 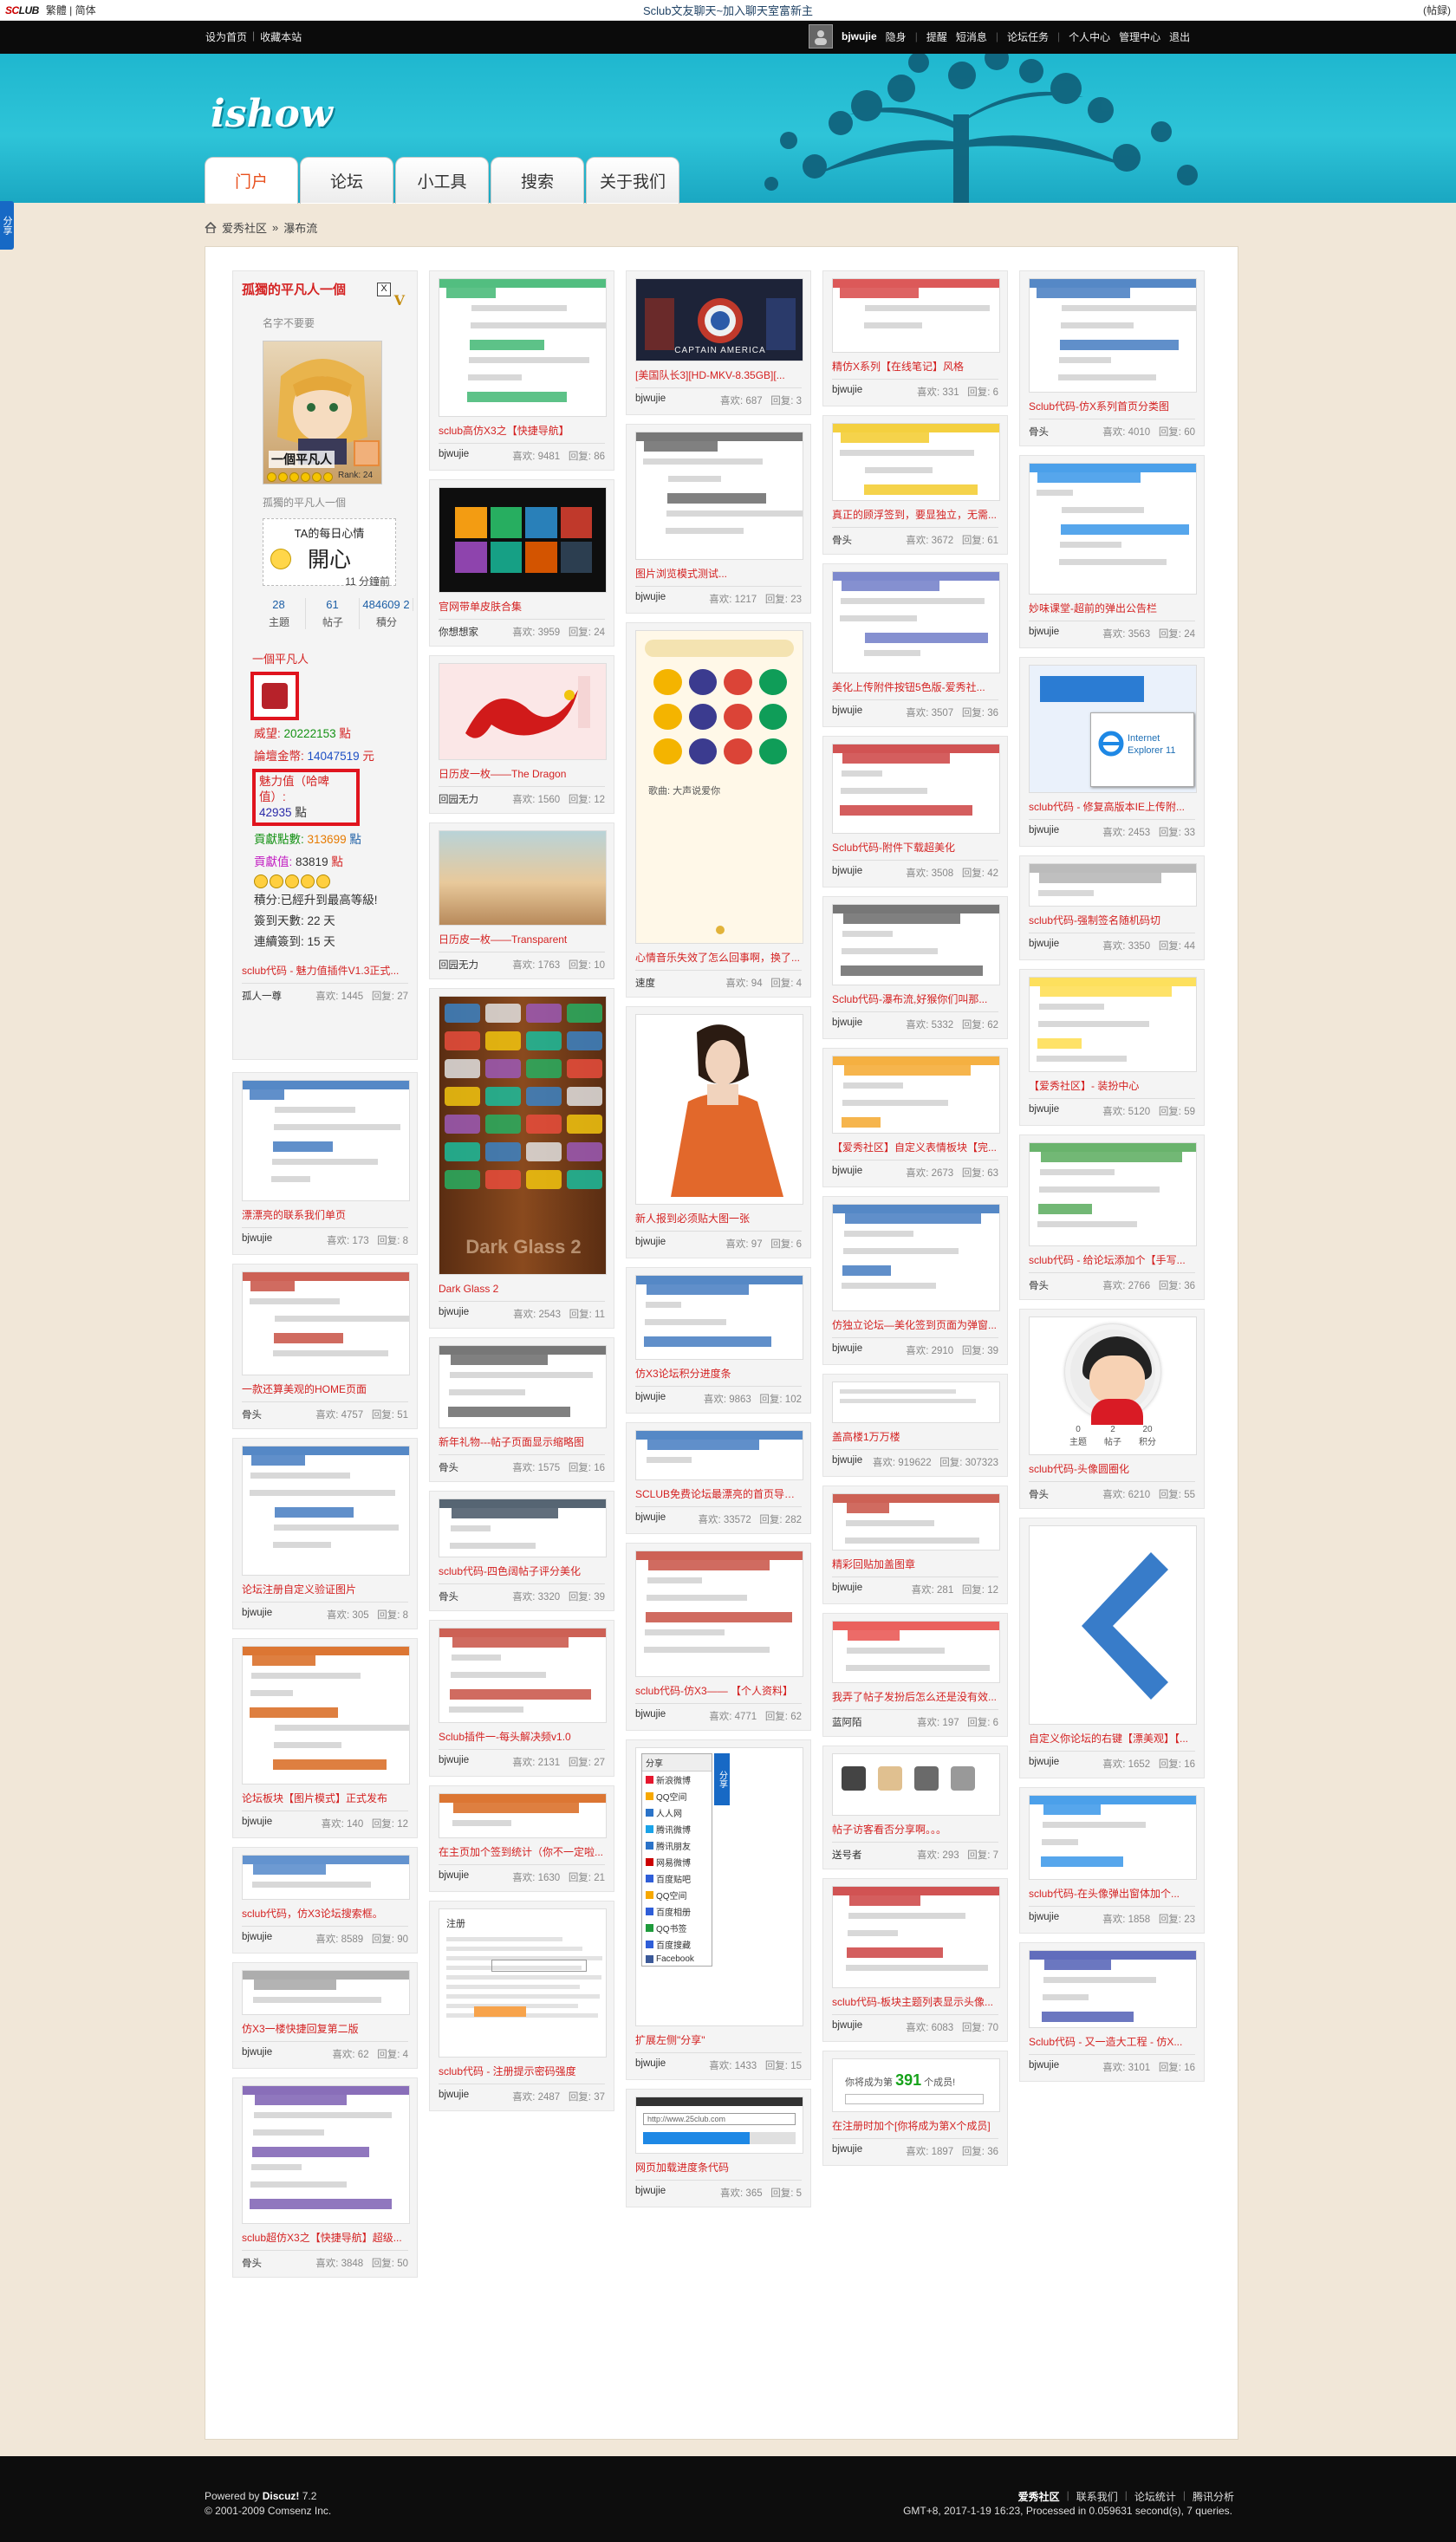 What do you see at coordinates (522, 1737) in the screenshot?
I see `tile-title: Sclub插件一-每头解决频v1.0` at bounding box center [522, 1737].